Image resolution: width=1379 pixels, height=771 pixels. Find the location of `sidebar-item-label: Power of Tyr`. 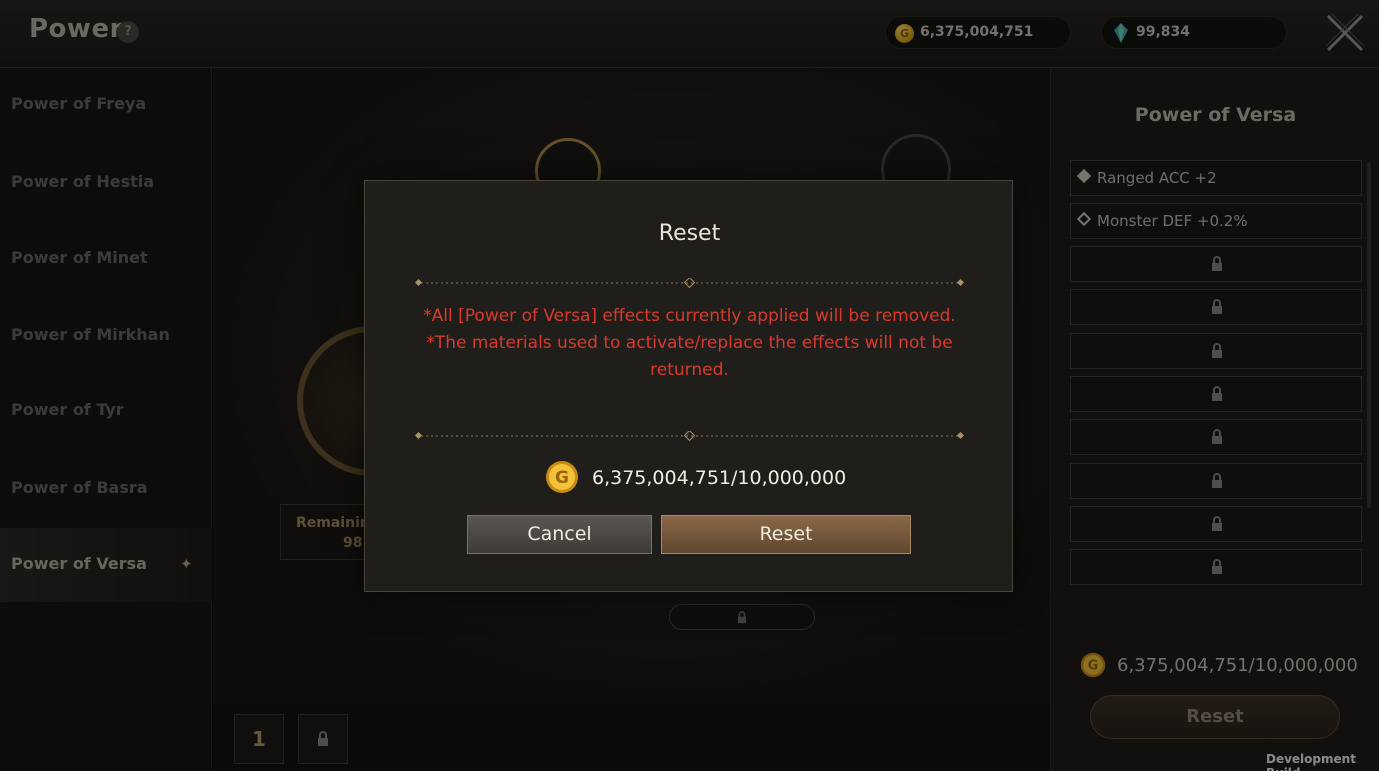

sidebar-item-label: Power of Tyr is located at coordinates (67, 409).